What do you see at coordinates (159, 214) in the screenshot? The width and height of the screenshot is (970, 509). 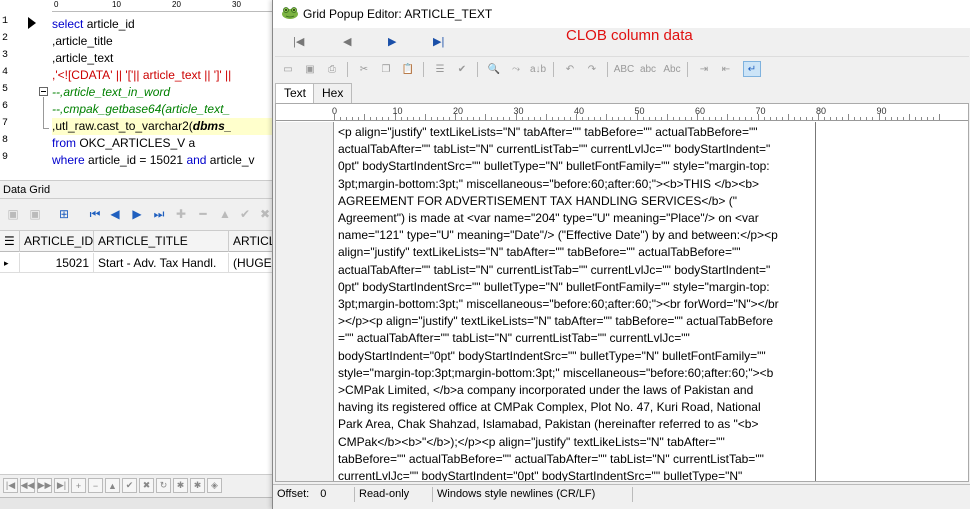 I see `last-record-icon: ⏭` at bounding box center [159, 214].